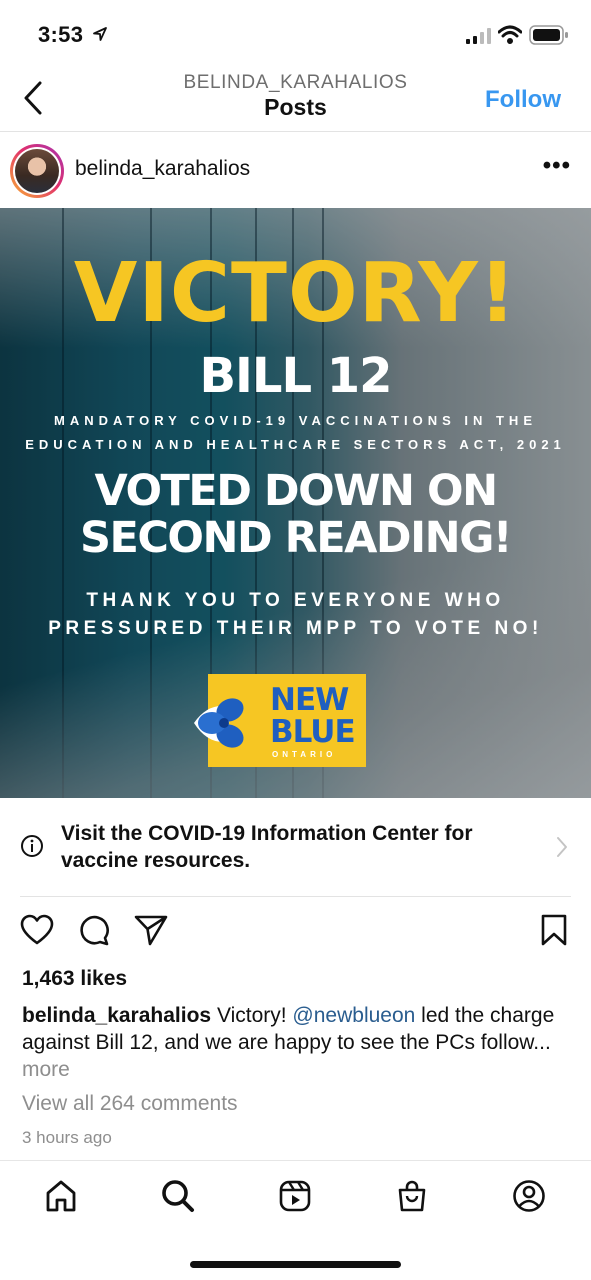 This screenshot has width=591, height=1280. I want to click on bottom-tab-bar, so click(295, 1220).